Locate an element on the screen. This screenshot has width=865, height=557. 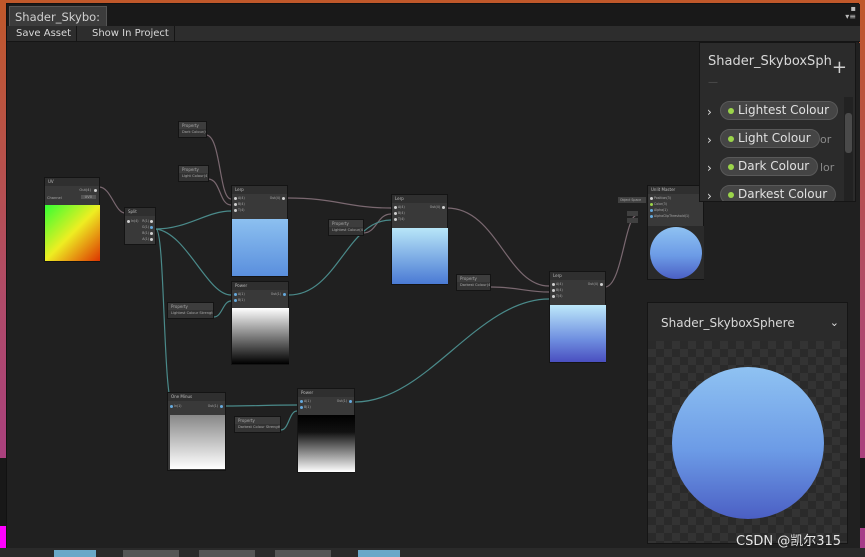
one-minus-preview is located at coordinates (197, 442).